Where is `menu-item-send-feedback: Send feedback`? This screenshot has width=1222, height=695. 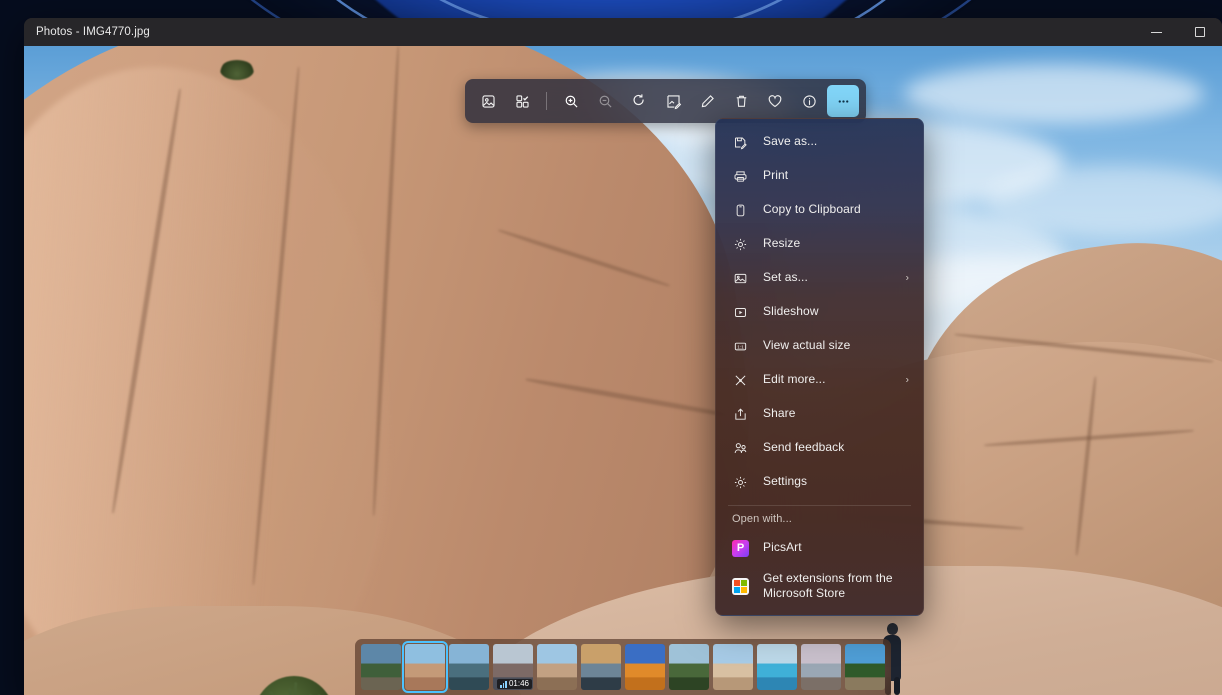 menu-item-send-feedback: Send feedback is located at coordinates (819, 448).